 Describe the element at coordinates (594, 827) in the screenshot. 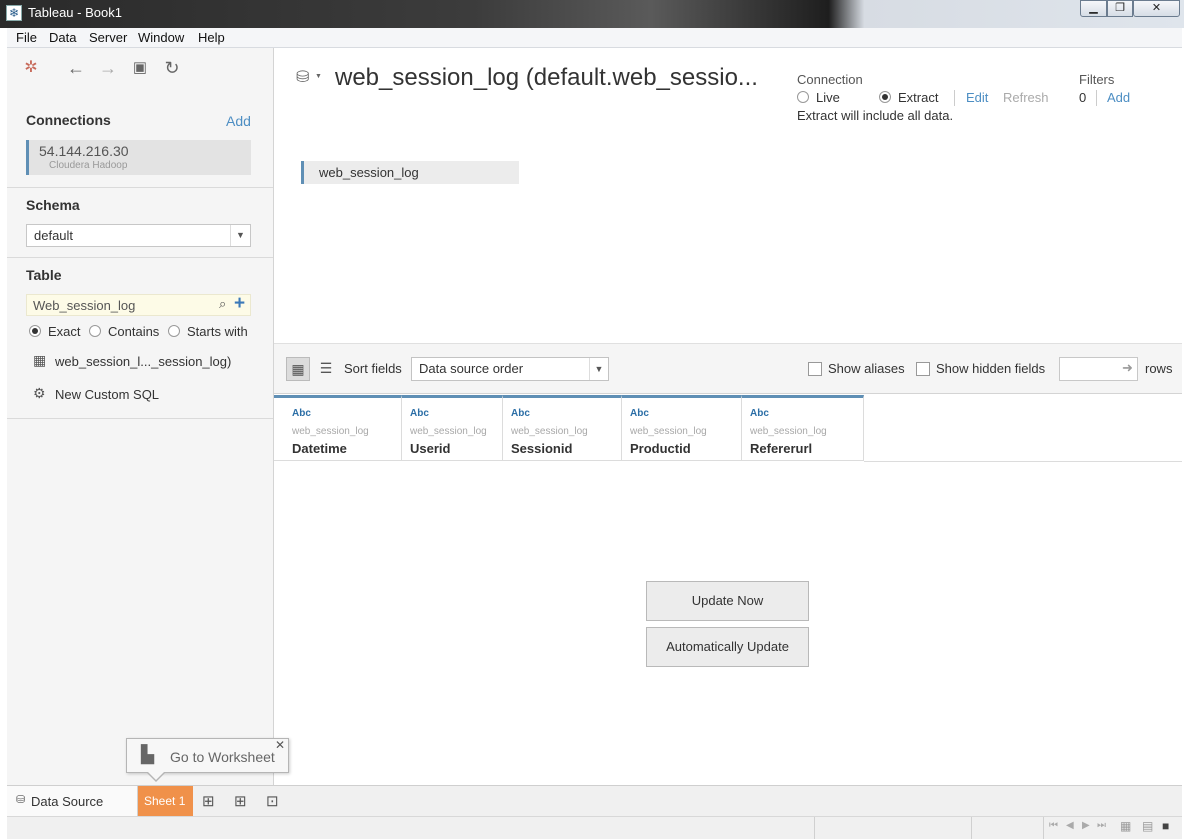

I see `status-bar: ⏮ ◀ ▶ ⏭ ▦ ▤ ■` at that location.